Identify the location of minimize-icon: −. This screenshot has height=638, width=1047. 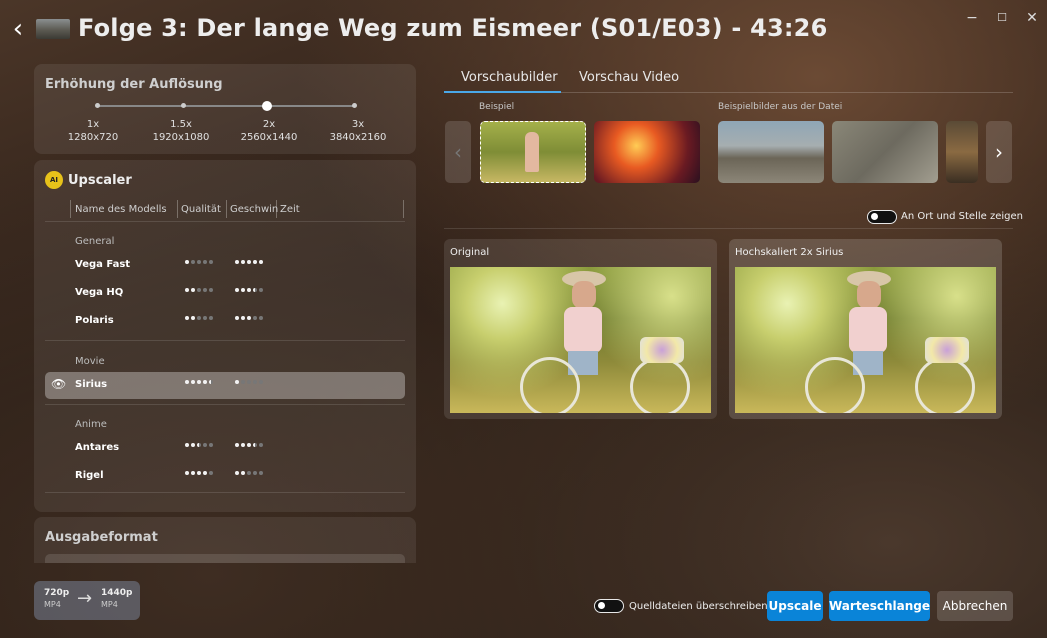
(972, 18).